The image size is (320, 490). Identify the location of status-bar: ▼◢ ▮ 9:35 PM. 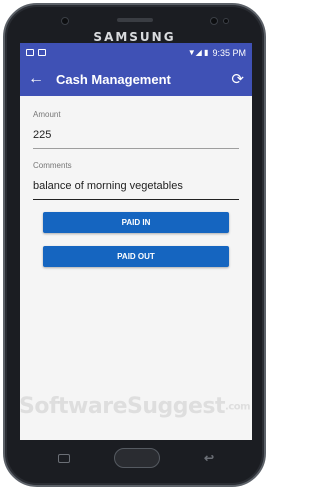
(136, 52).